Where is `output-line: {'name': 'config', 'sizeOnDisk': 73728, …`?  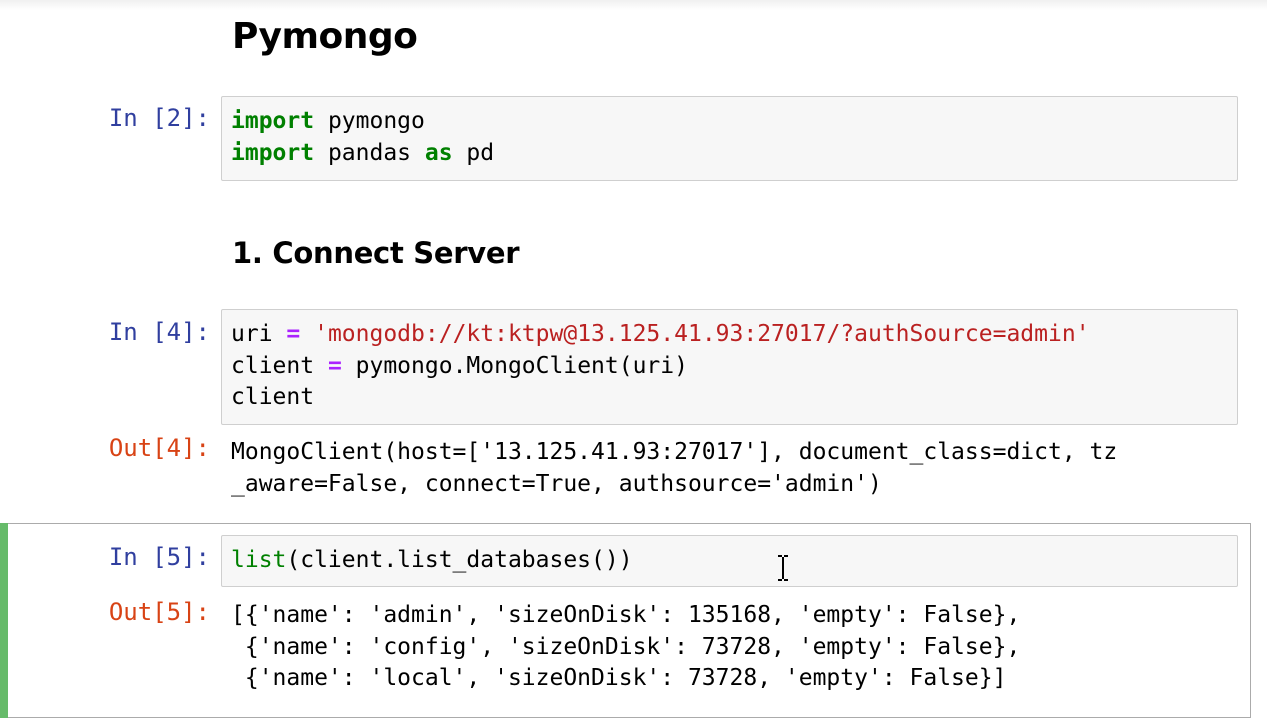 output-line: {'name': 'config', 'sizeOnDisk': 73728, … is located at coordinates (626, 646).